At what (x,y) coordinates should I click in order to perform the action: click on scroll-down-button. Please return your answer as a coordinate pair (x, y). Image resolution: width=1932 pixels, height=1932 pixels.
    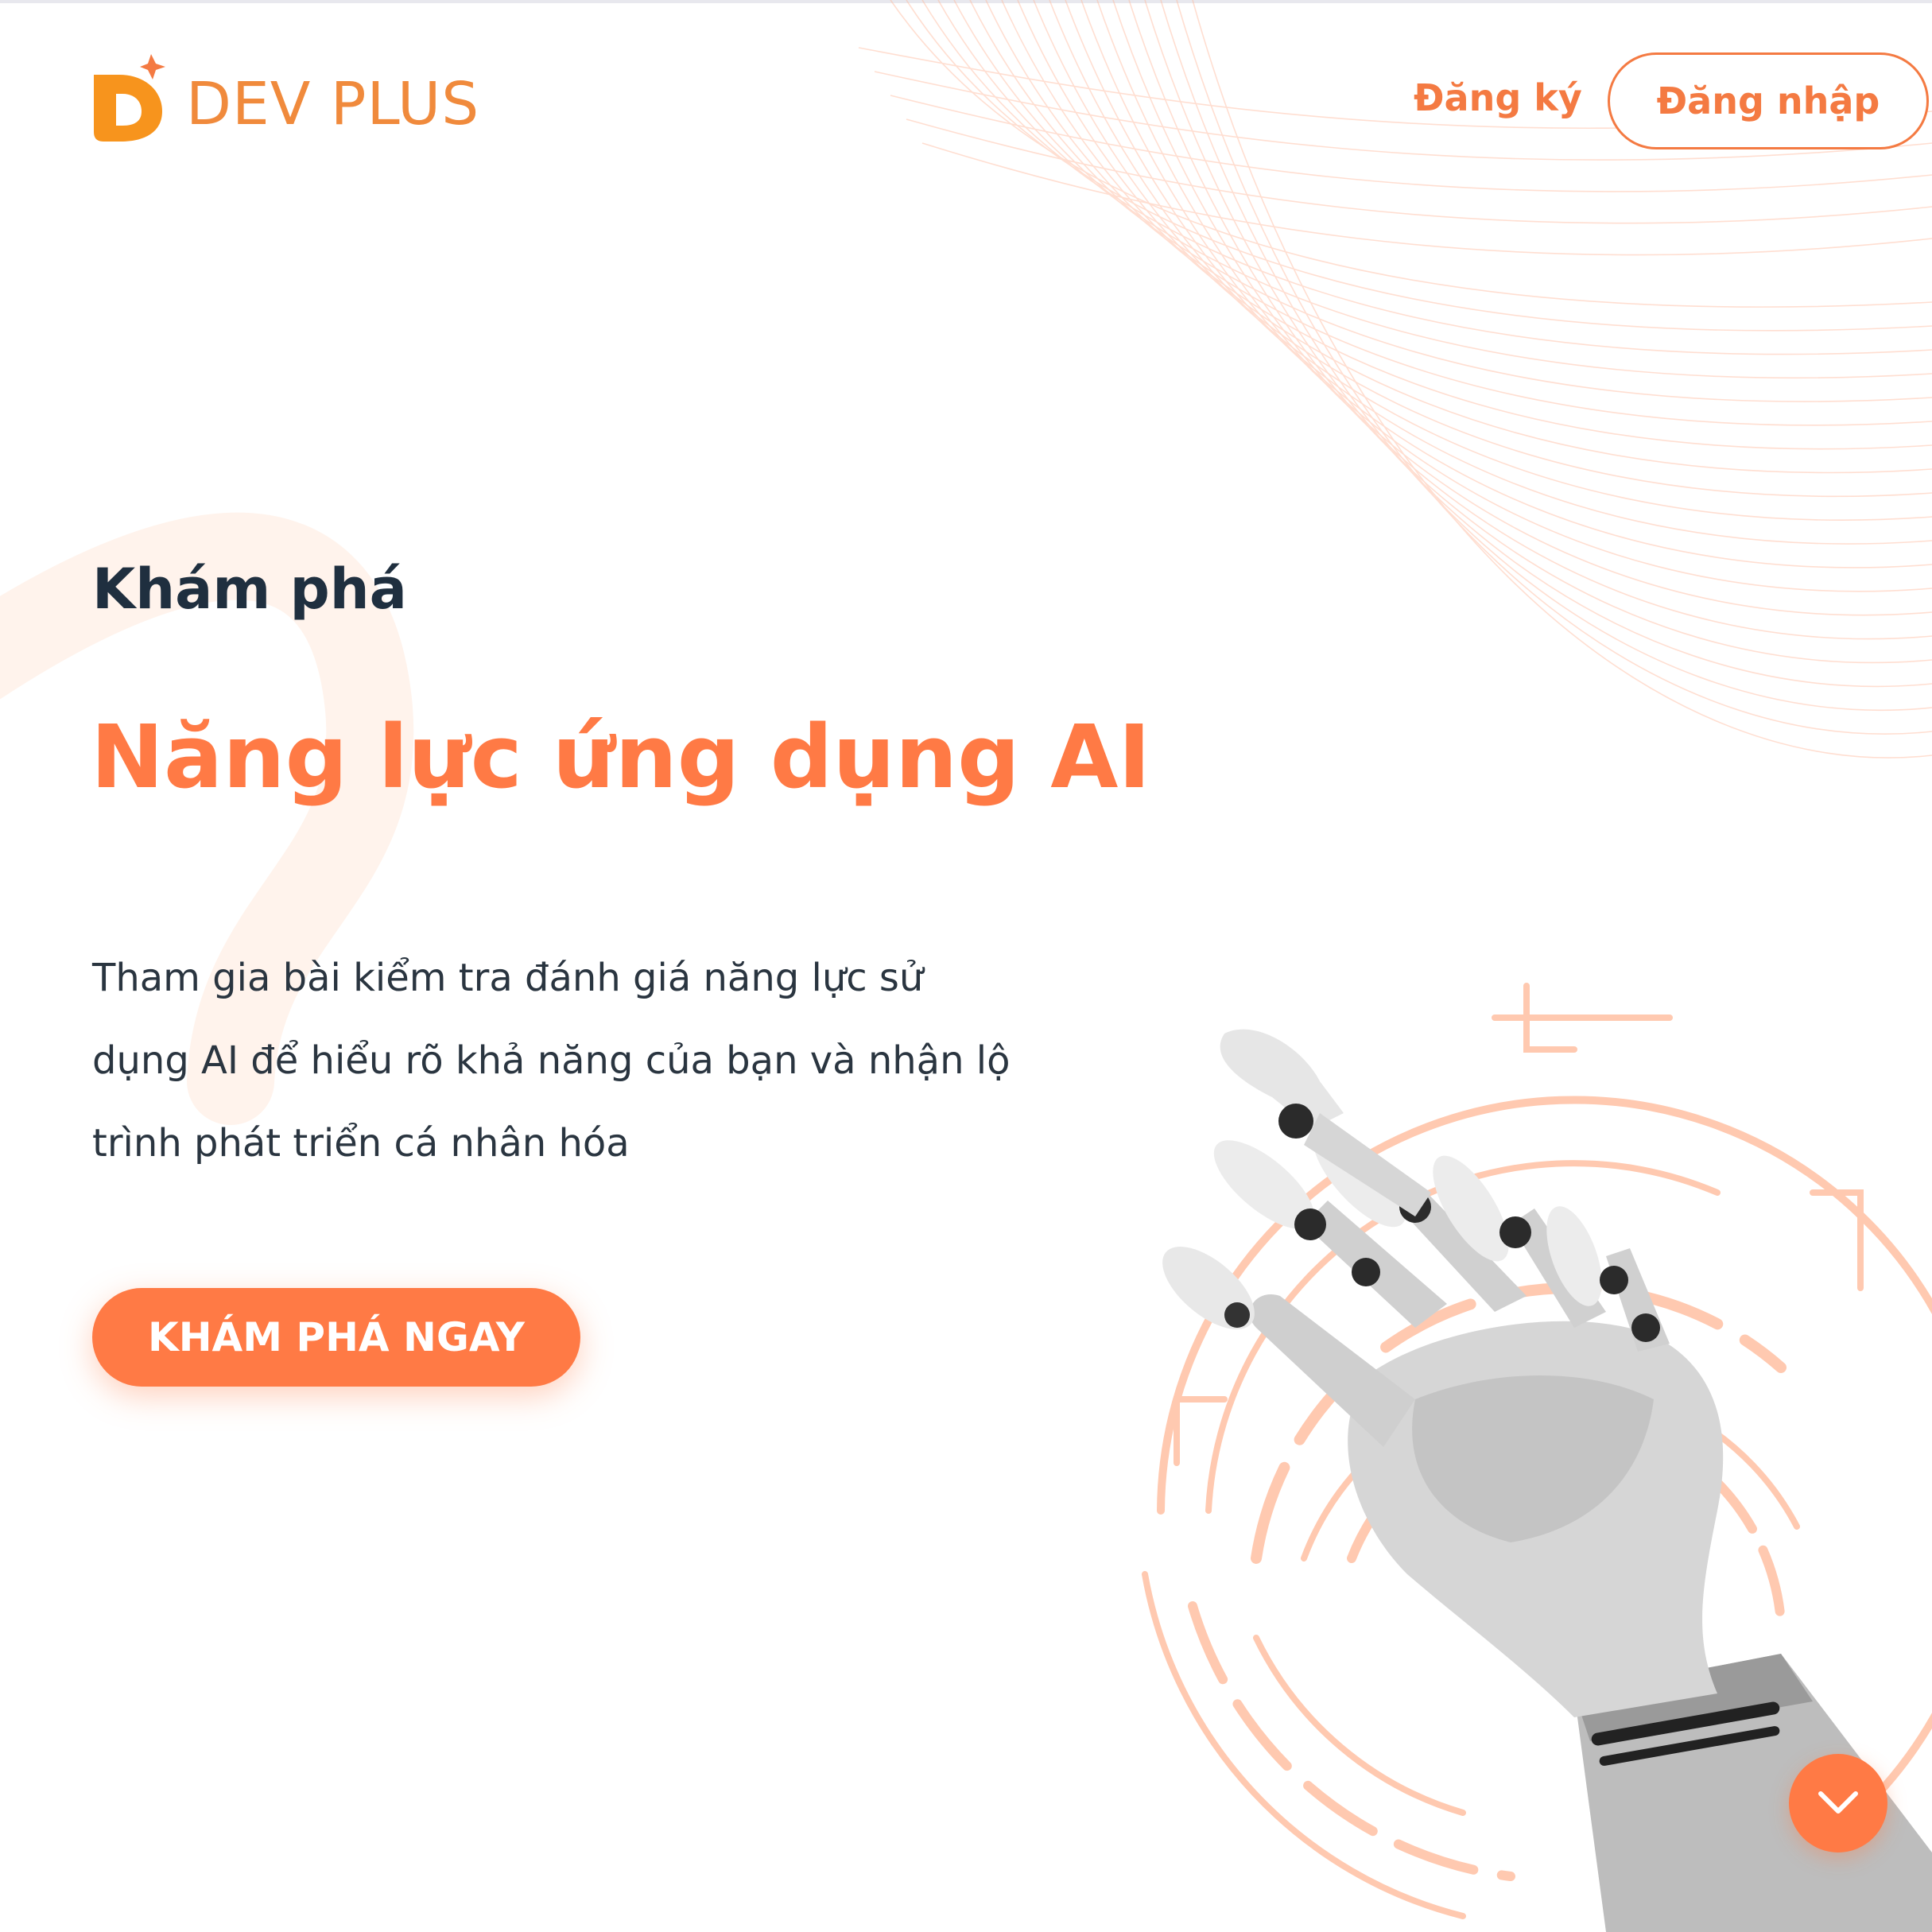
    Looking at the image, I should click on (1838, 1803).